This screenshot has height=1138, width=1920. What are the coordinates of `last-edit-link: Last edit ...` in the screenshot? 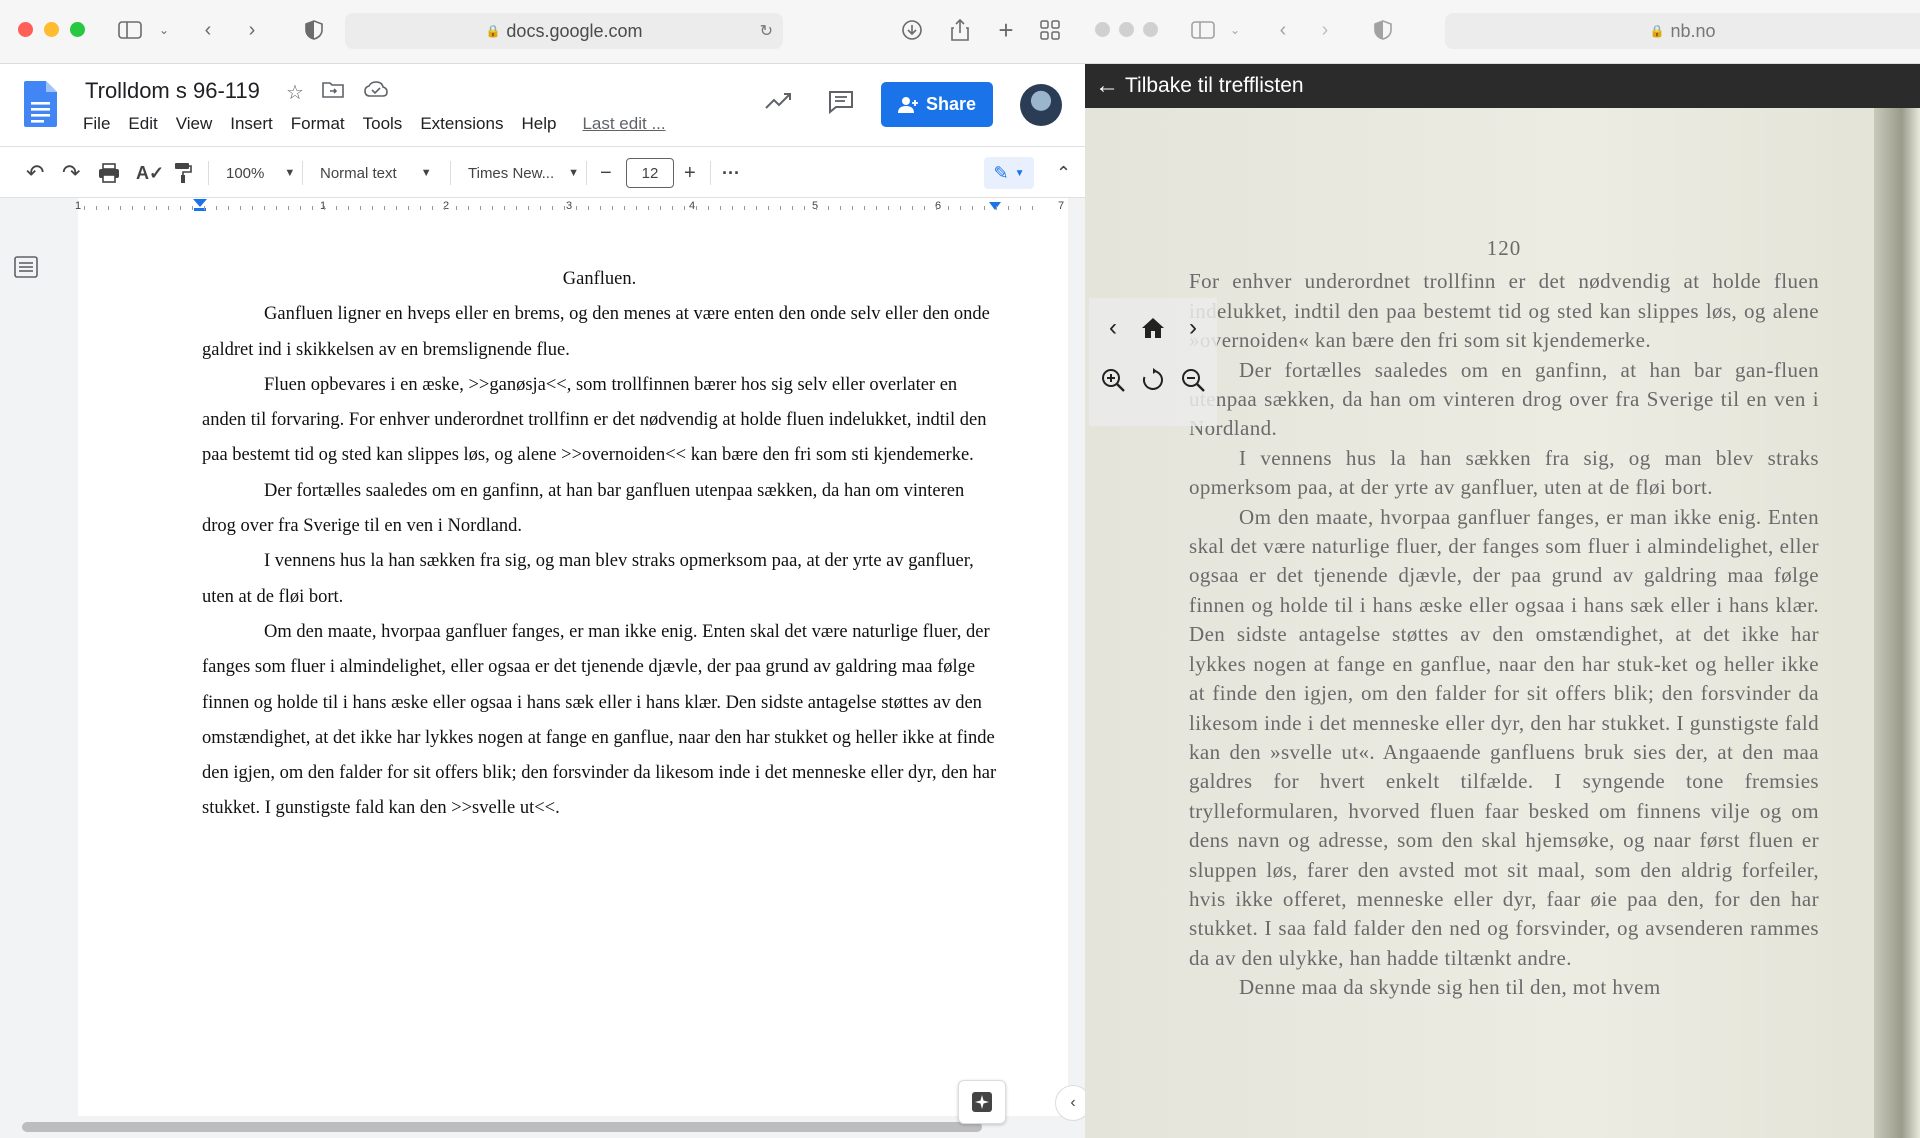 It's located at (623, 124).